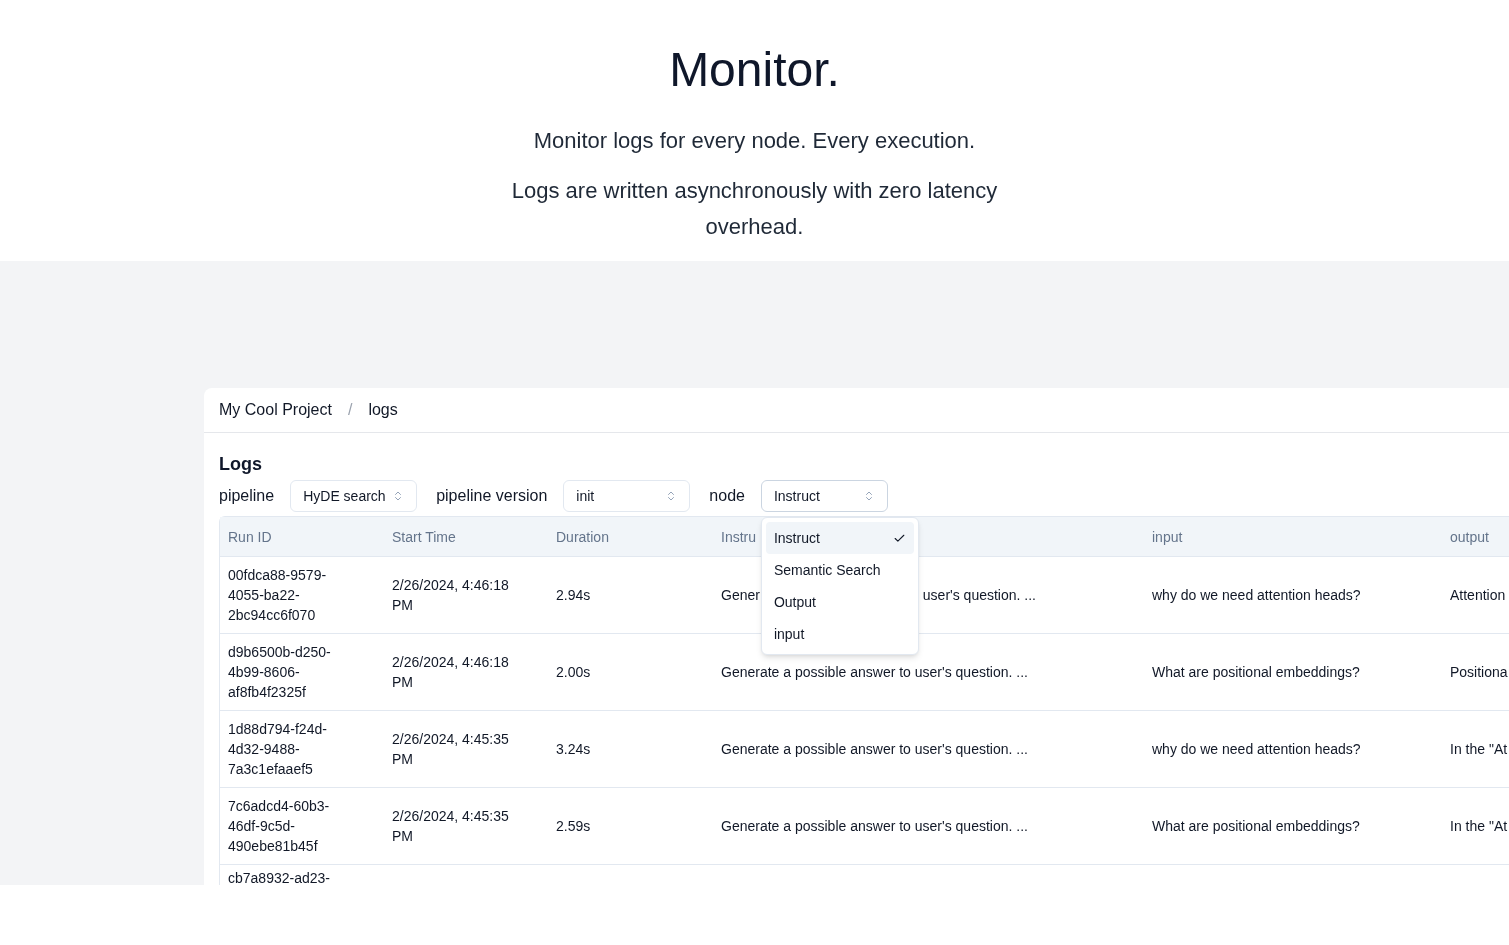 This screenshot has width=1509, height=945. Describe the element at coordinates (754, 70) in the screenshot. I see `page-title: Monitor.` at that location.